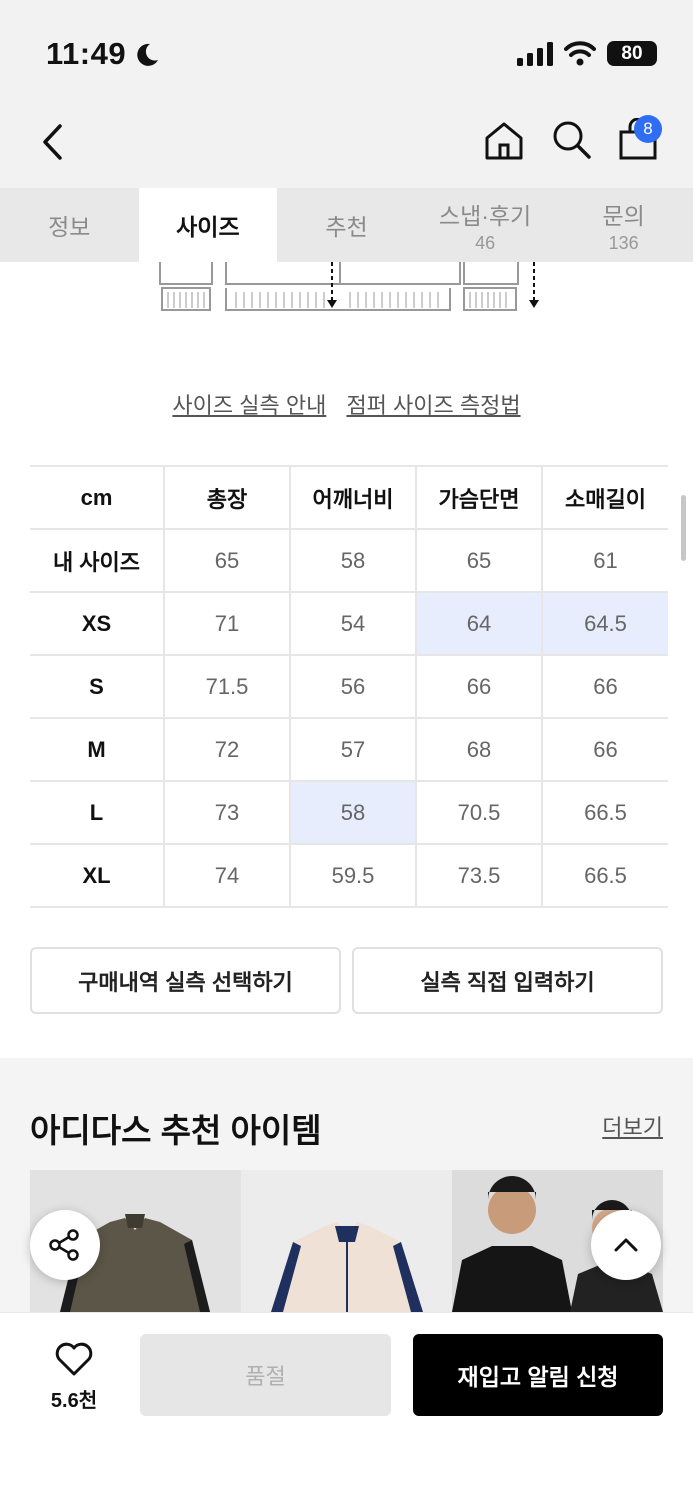  I want to click on share-icon, so click(64, 1245).